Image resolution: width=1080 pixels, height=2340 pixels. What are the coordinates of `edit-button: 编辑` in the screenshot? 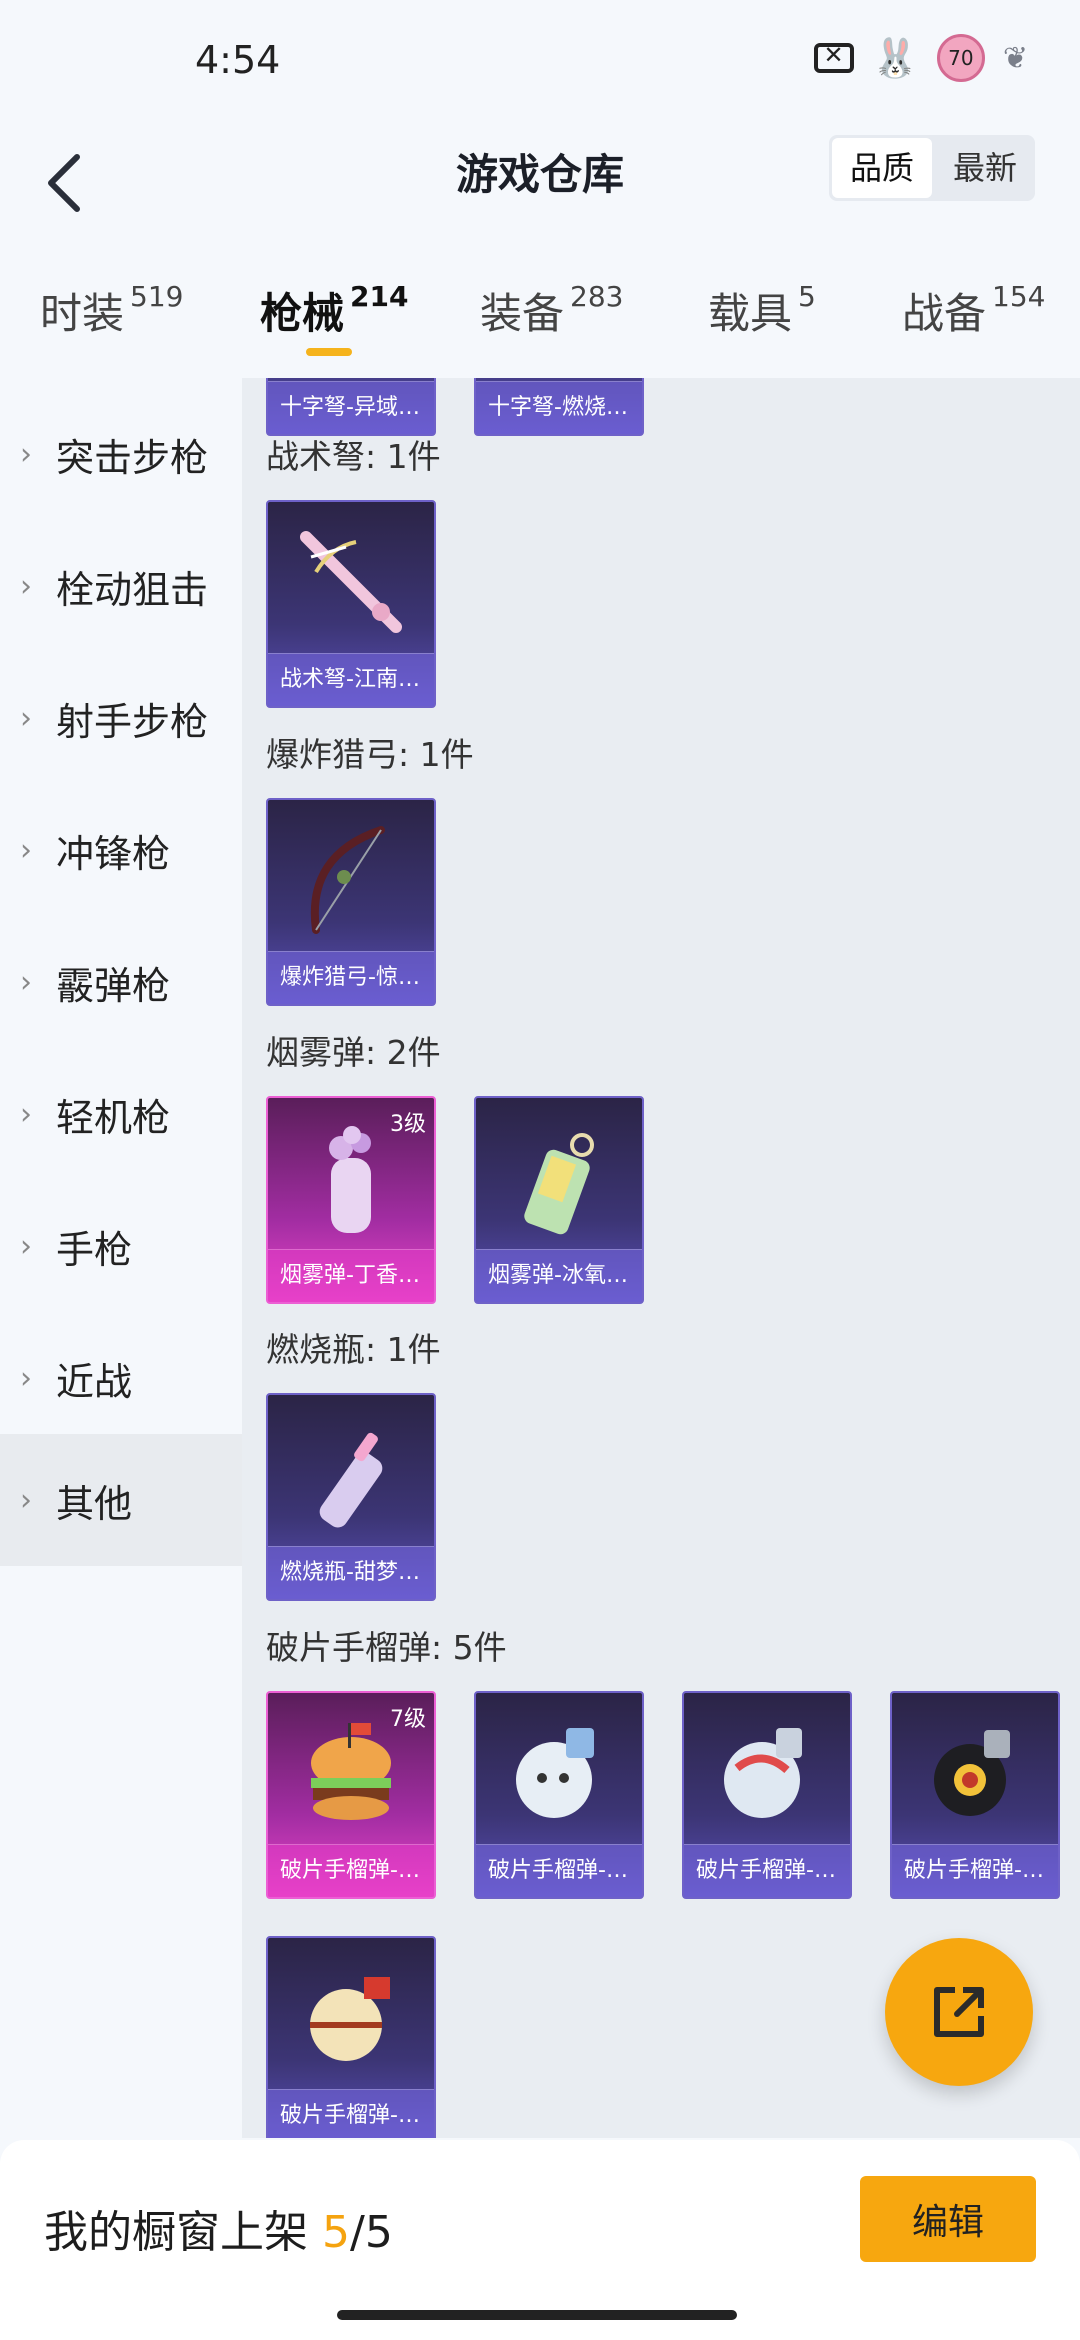 It's located at (948, 2219).